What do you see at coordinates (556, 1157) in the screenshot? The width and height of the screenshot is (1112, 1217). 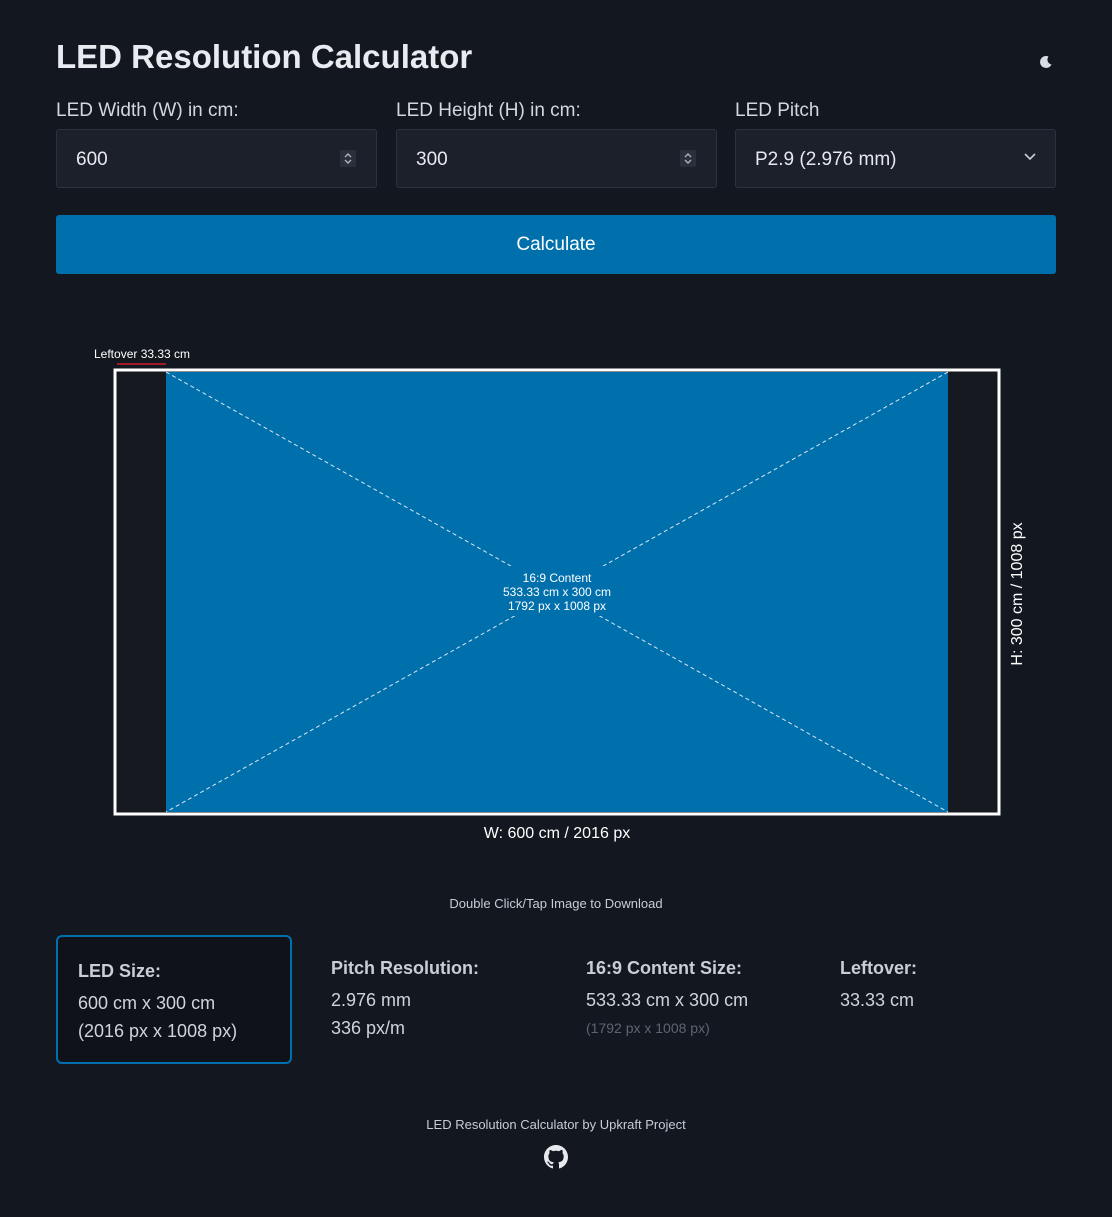 I see `github-icon` at bounding box center [556, 1157].